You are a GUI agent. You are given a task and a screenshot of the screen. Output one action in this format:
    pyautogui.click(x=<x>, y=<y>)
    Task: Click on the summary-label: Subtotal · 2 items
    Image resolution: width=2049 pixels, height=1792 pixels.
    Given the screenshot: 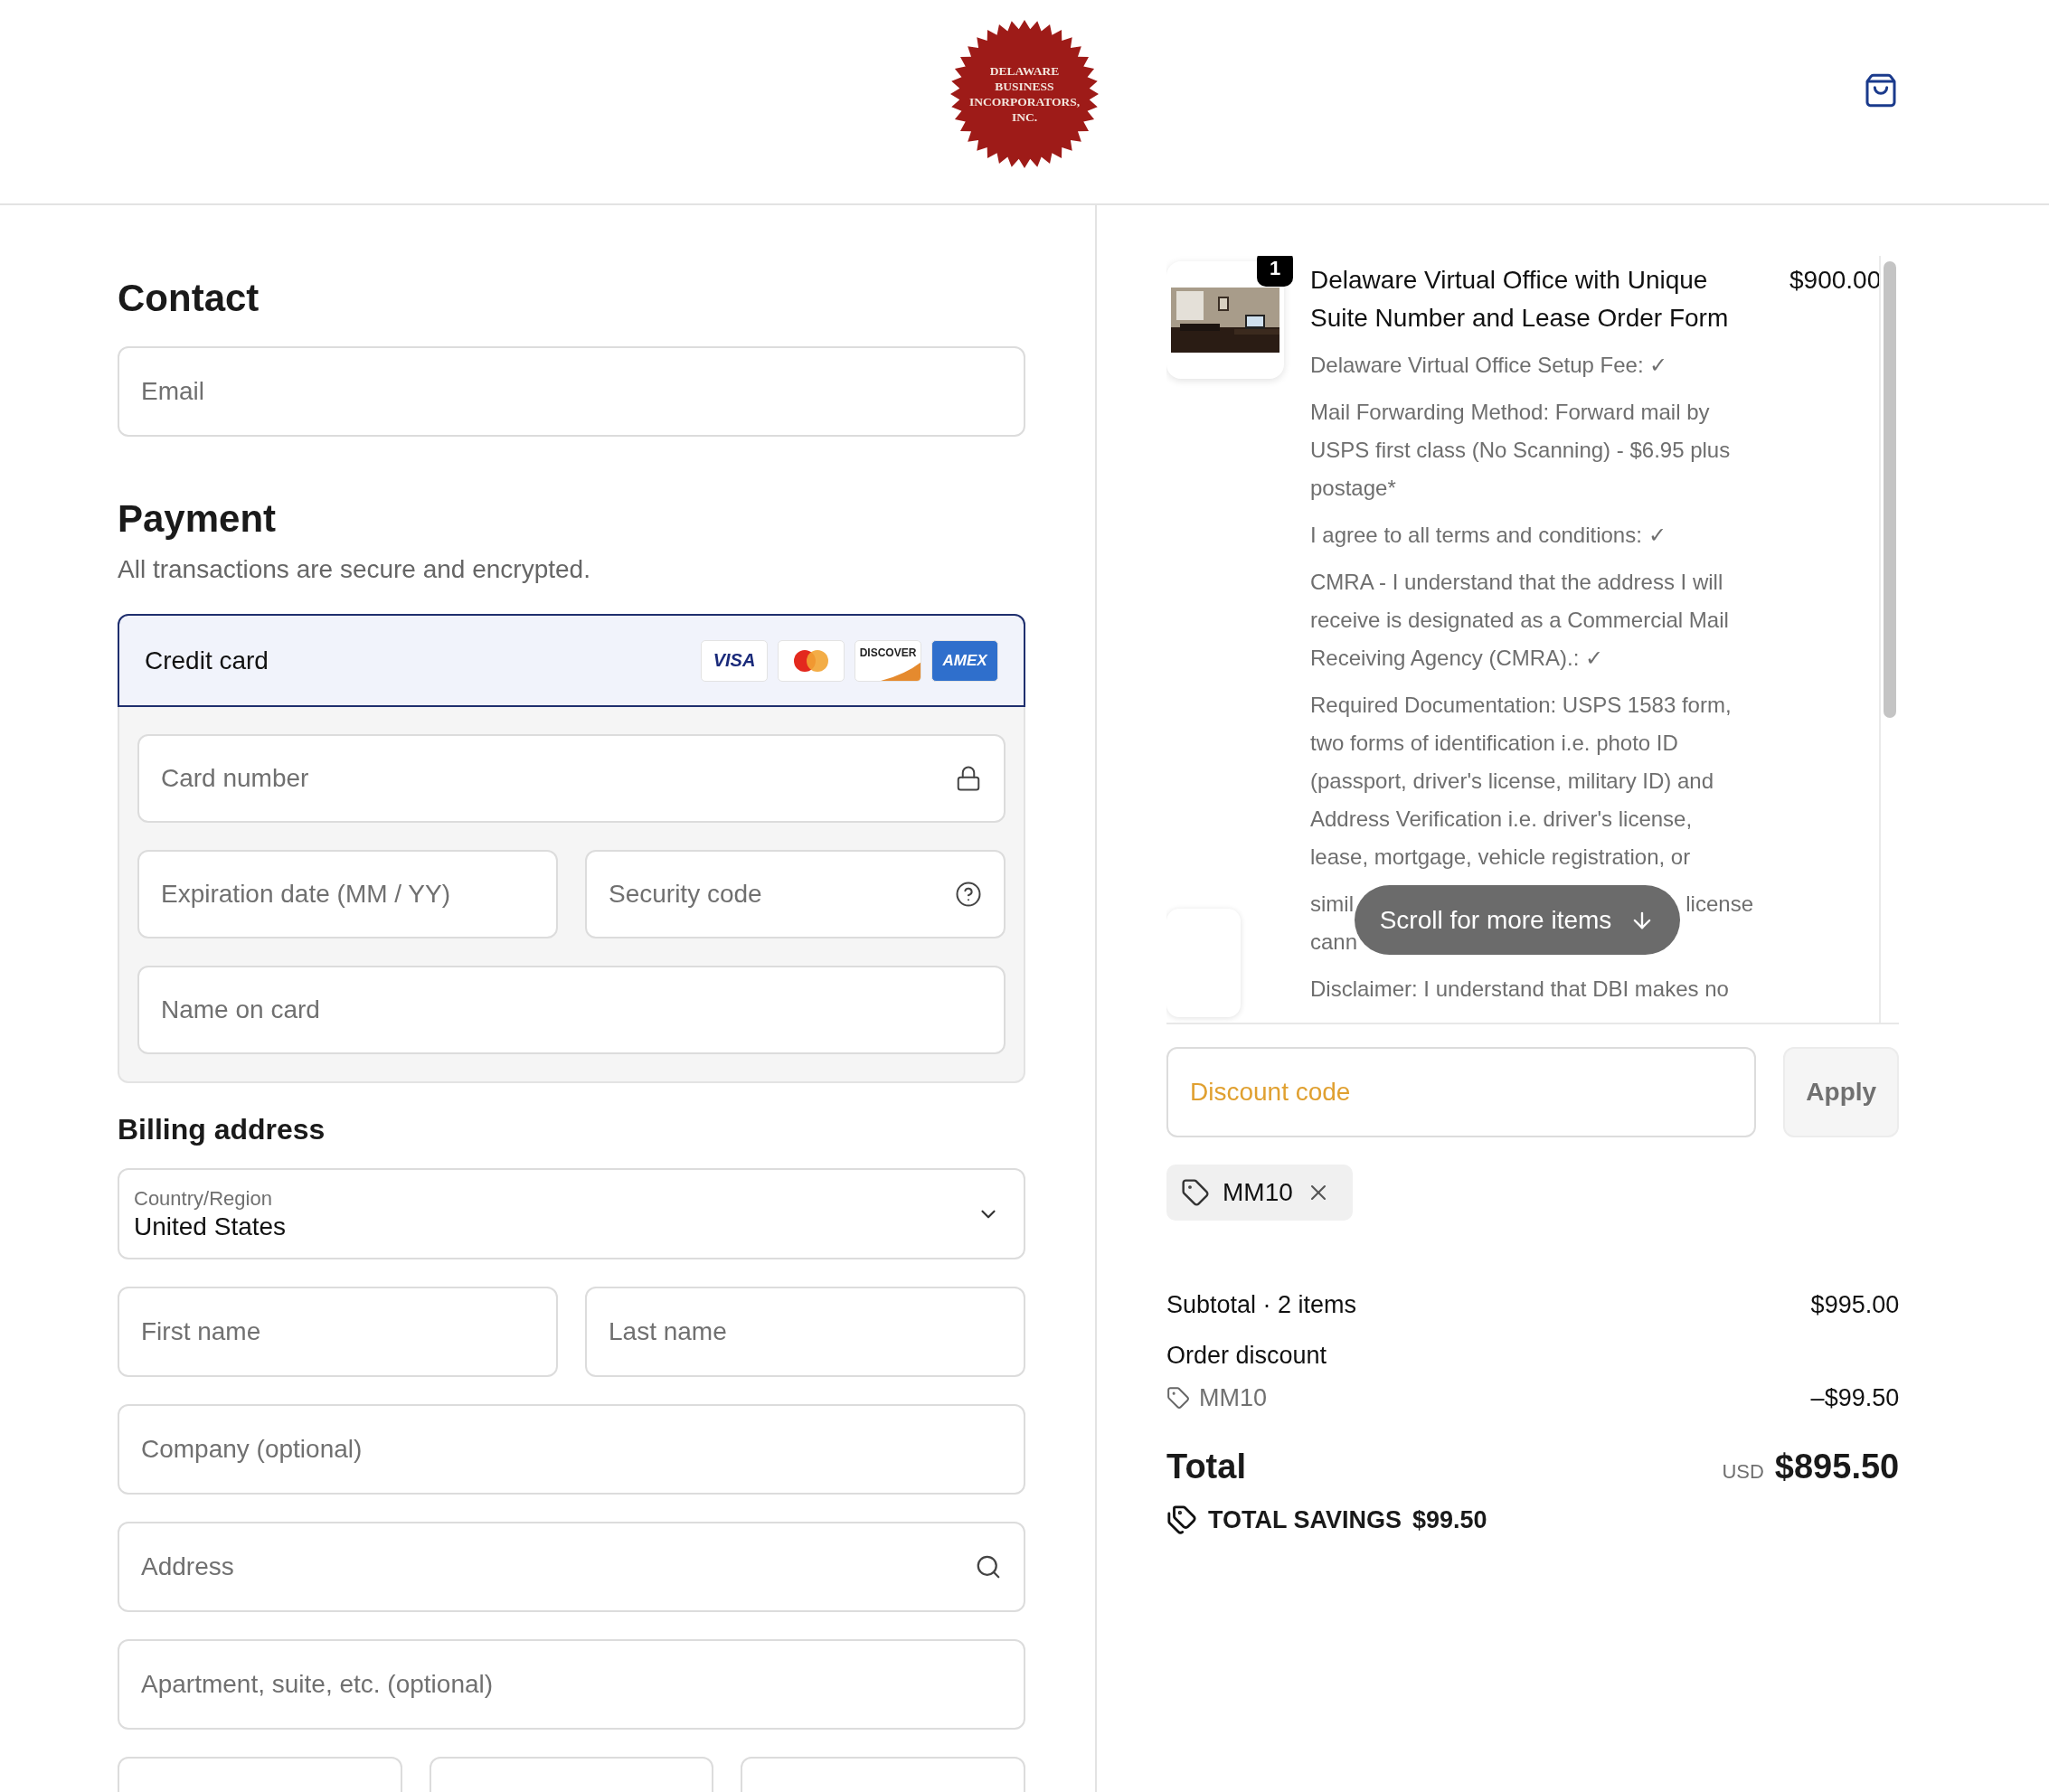 What is the action you would take?
    pyautogui.click(x=1261, y=1305)
    